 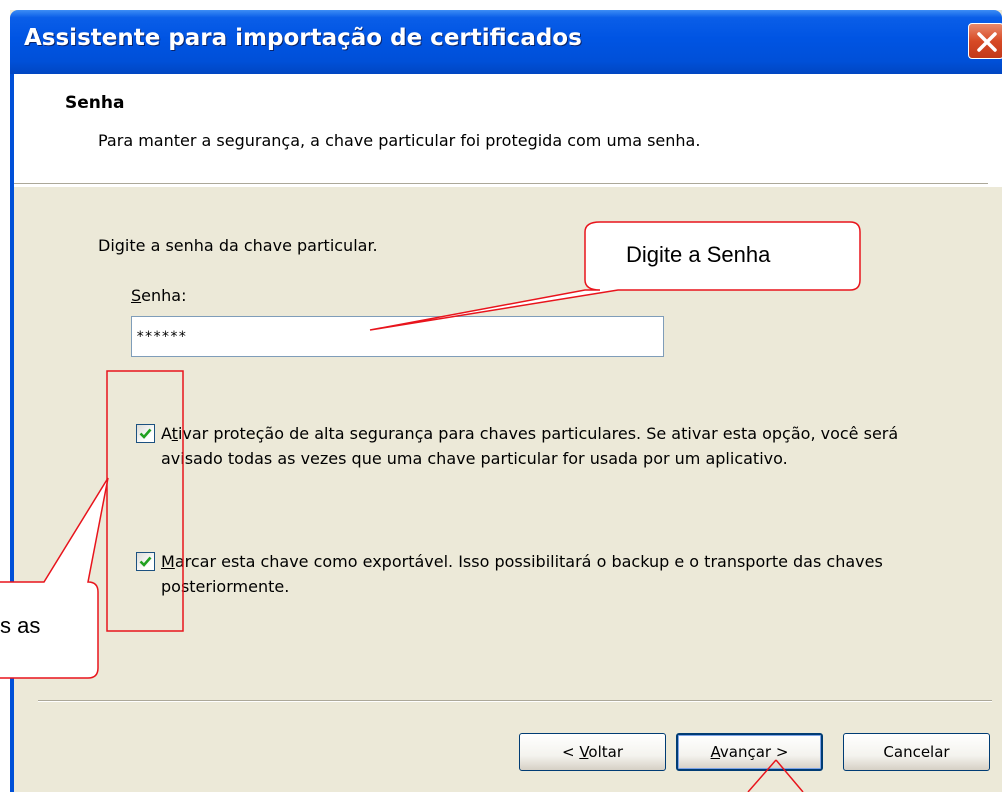 I want to click on header-divider, so click(x=501, y=184).